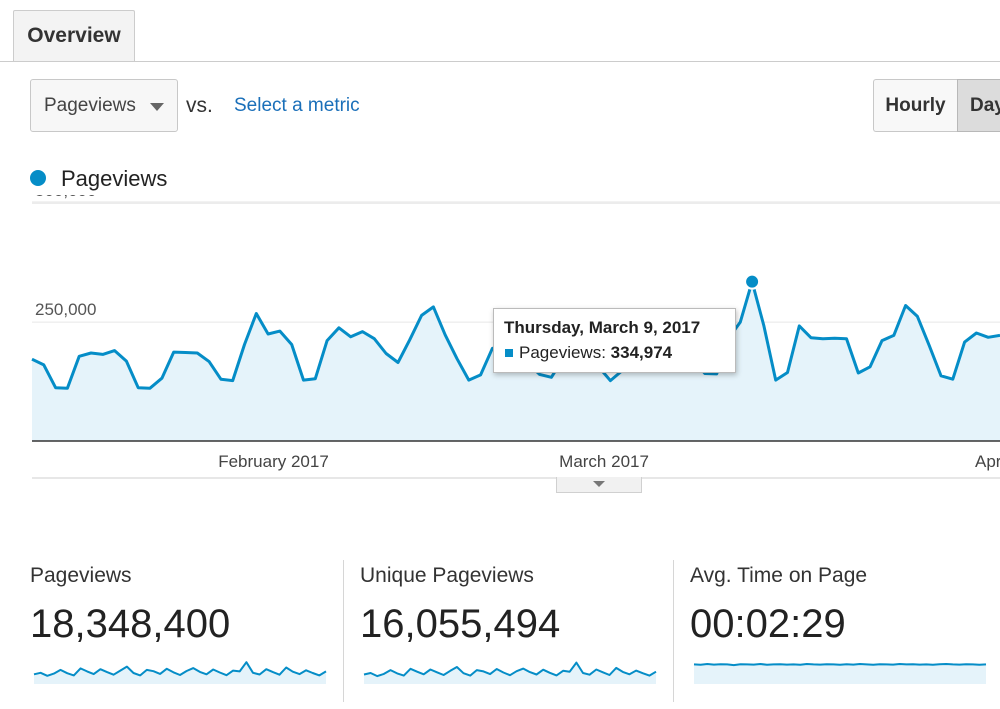 The width and height of the screenshot is (1000, 709). What do you see at coordinates (604, 461) in the screenshot?
I see `x-tick-label: March 2017` at bounding box center [604, 461].